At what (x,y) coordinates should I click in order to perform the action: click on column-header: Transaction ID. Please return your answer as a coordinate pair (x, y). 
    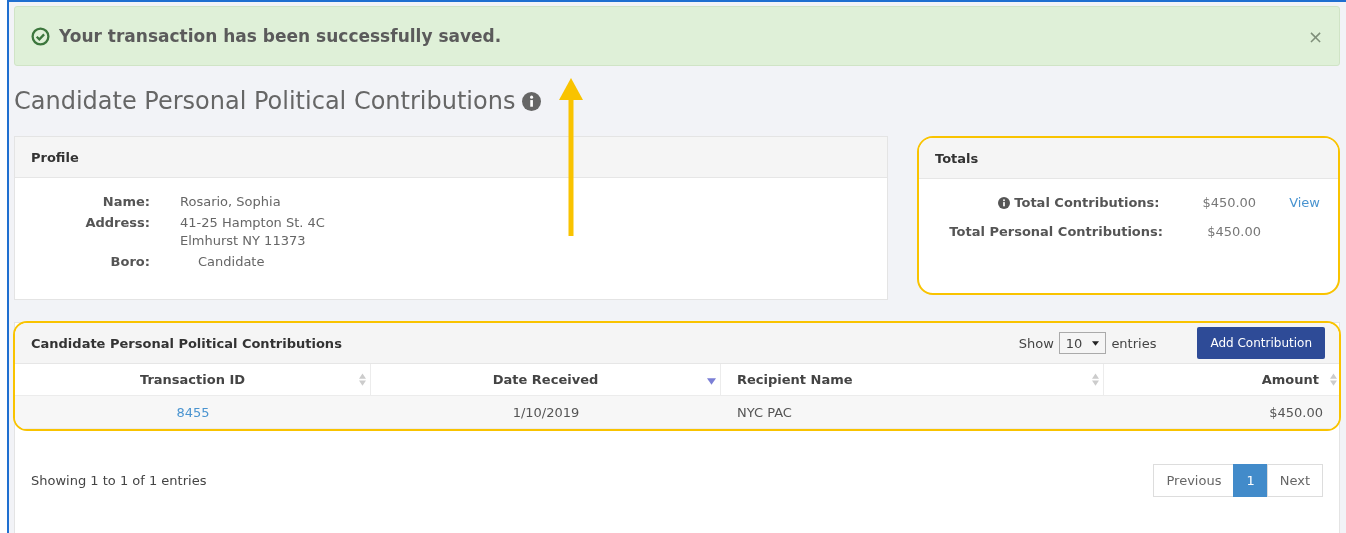
    Looking at the image, I should click on (192, 379).